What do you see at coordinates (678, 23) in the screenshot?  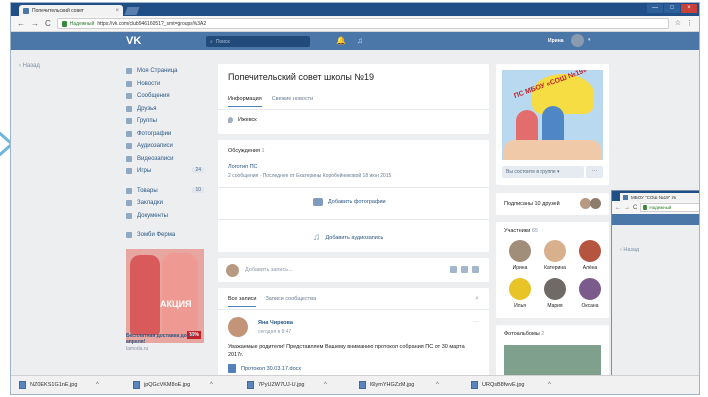 I see `bookmark-star-icon: ☆` at bounding box center [678, 23].